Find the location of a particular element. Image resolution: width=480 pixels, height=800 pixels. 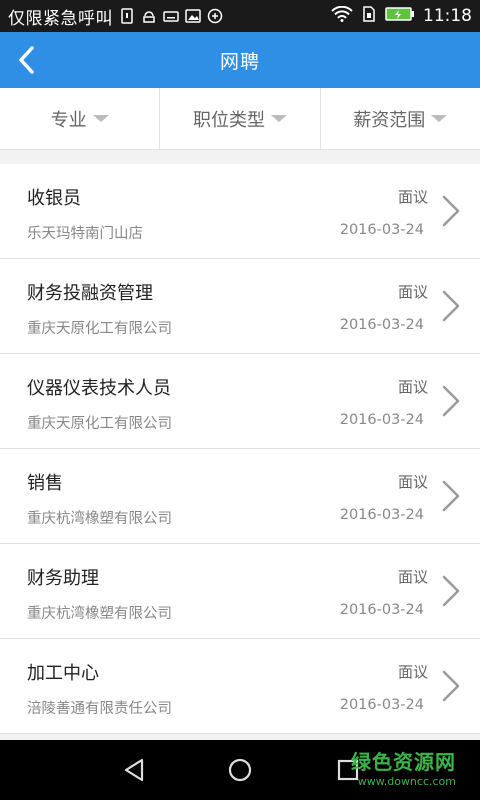

app-bar: 网聘 is located at coordinates (240, 60).